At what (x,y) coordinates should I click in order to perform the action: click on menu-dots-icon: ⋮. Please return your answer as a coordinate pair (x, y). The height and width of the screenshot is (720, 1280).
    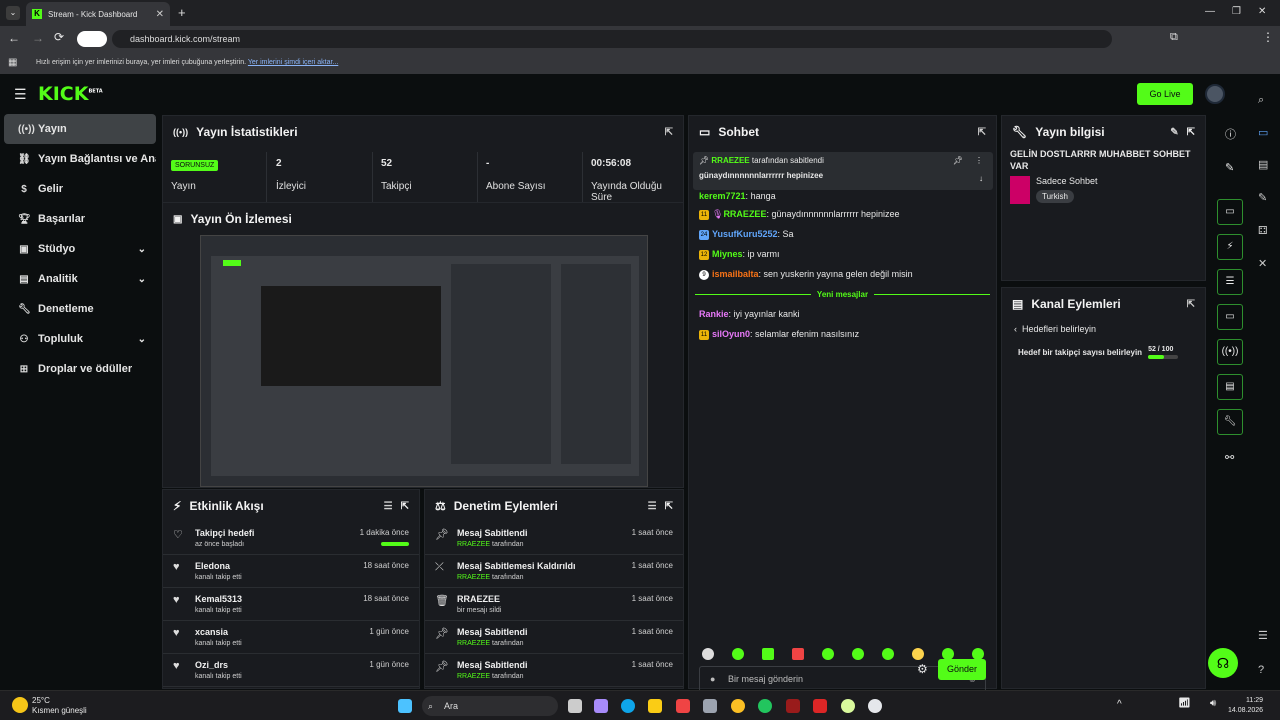
    Looking at the image, I should click on (1268, 37).